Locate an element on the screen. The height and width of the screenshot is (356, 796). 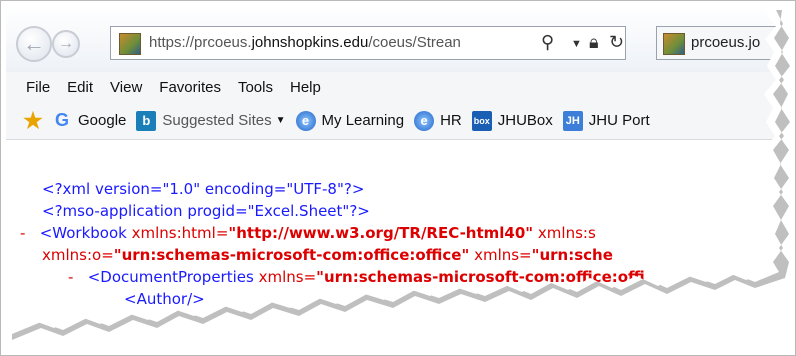
favorite-jhu-portal: JH JHU Port is located at coordinates (606, 120).